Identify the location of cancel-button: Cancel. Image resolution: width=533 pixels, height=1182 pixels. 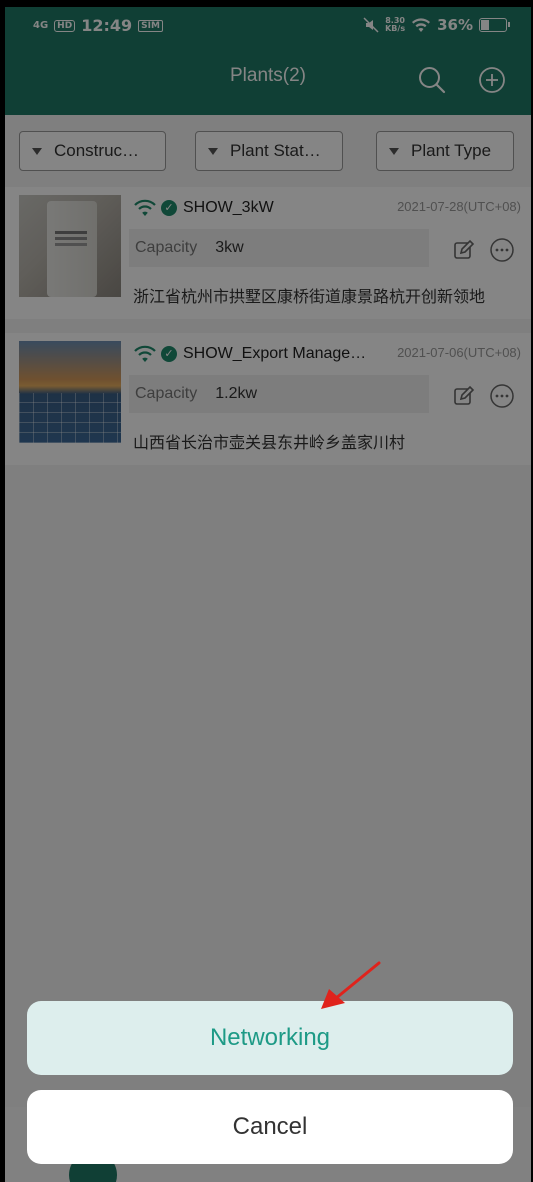
(270, 1127).